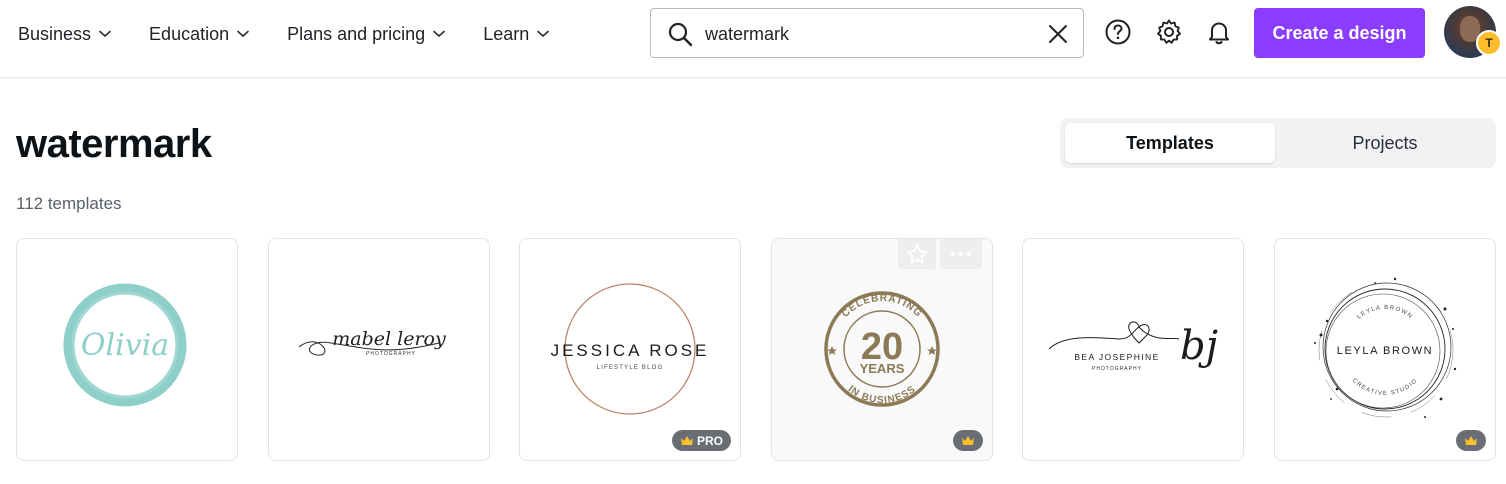  Describe the element at coordinates (882, 306) in the screenshot. I see `ring-text-top: CELEBRATING` at that location.